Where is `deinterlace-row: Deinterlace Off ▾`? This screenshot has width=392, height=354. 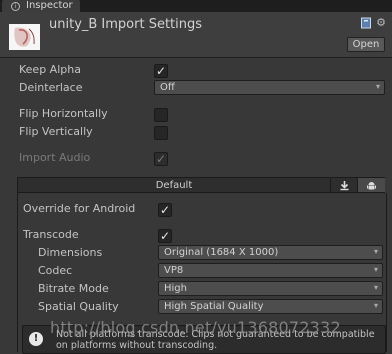 deinterlace-row: Deinterlace Off ▾ is located at coordinates (196, 88).